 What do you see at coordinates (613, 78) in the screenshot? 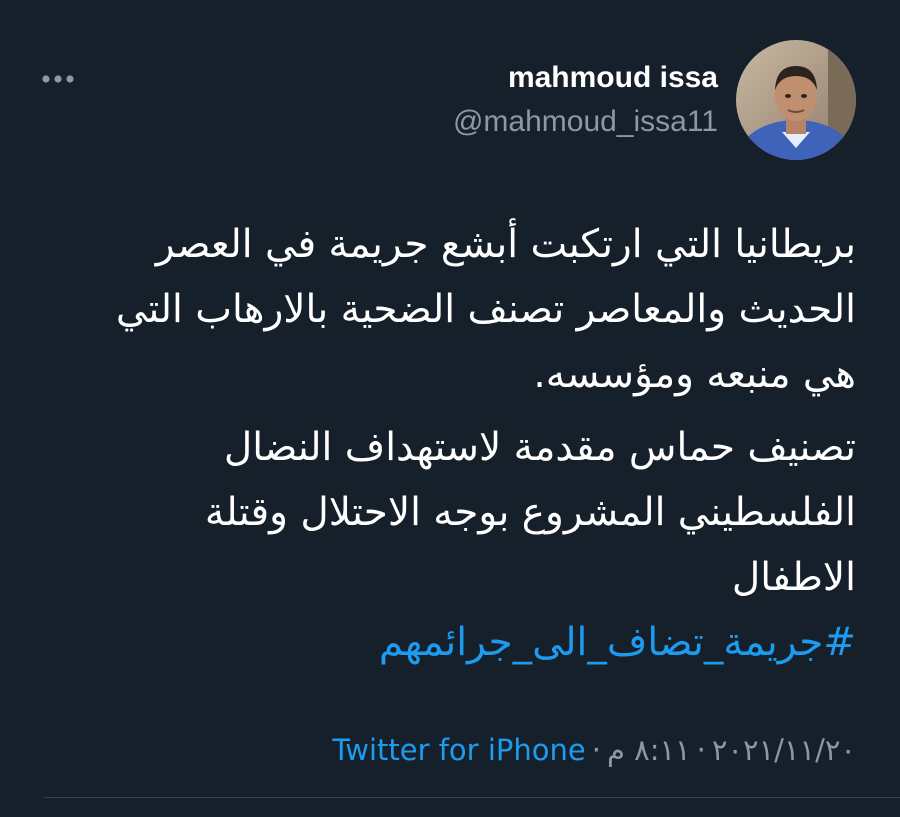
I see `author-display-name: mahmoud issa` at bounding box center [613, 78].